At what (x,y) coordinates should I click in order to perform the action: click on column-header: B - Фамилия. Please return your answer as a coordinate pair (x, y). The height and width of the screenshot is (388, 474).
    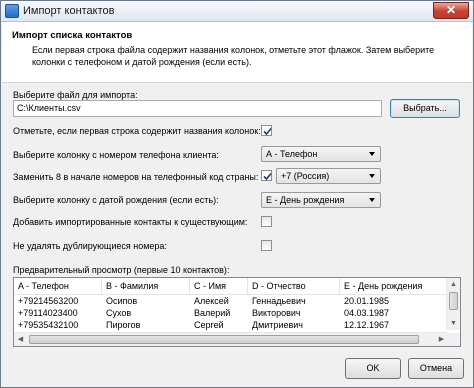
    Looking at the image, I should click on (146, 286).